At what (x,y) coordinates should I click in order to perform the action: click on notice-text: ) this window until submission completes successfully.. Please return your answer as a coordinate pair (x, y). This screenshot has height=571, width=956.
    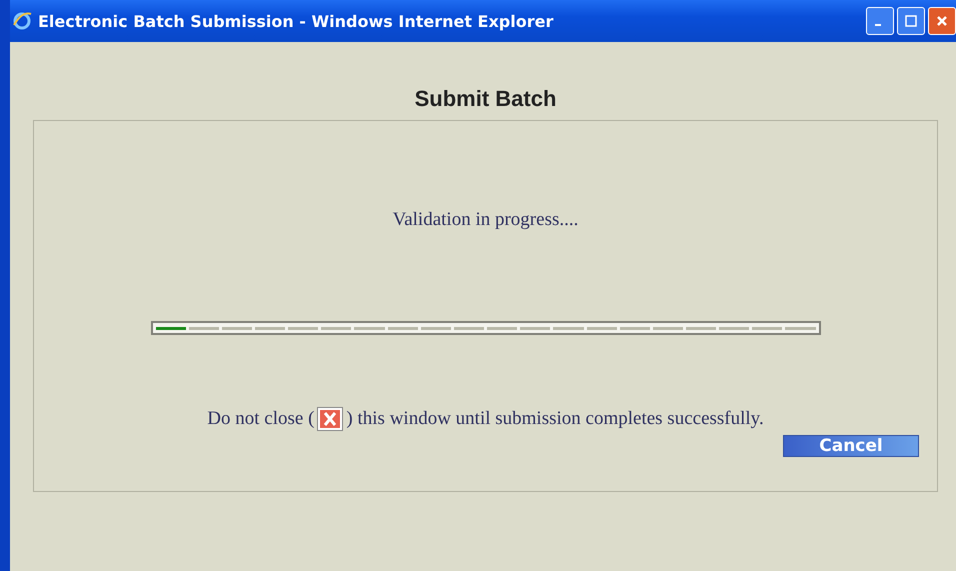
    Looking at the image, I should click on (555, 419).